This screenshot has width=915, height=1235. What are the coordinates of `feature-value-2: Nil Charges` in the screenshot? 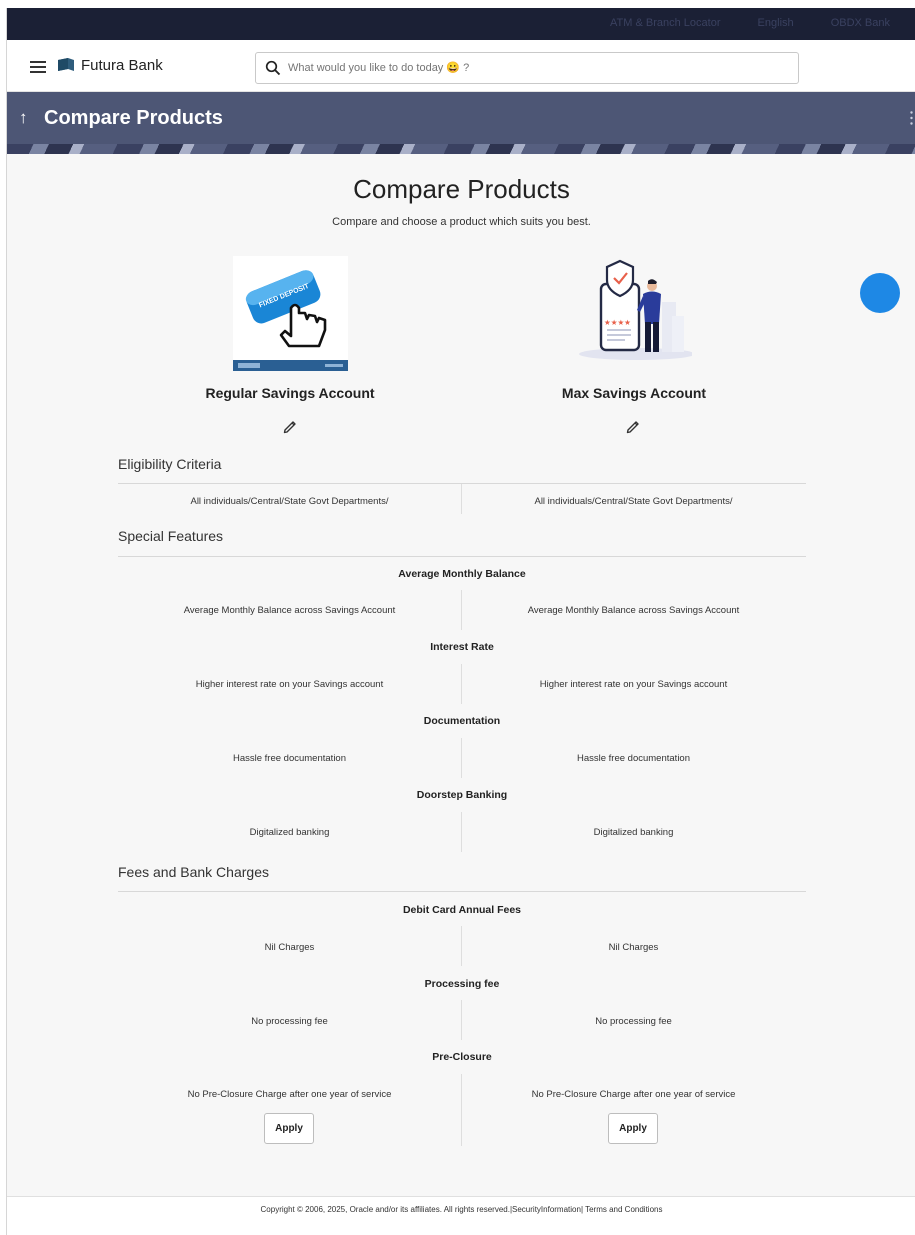 It's located at (633, 947).